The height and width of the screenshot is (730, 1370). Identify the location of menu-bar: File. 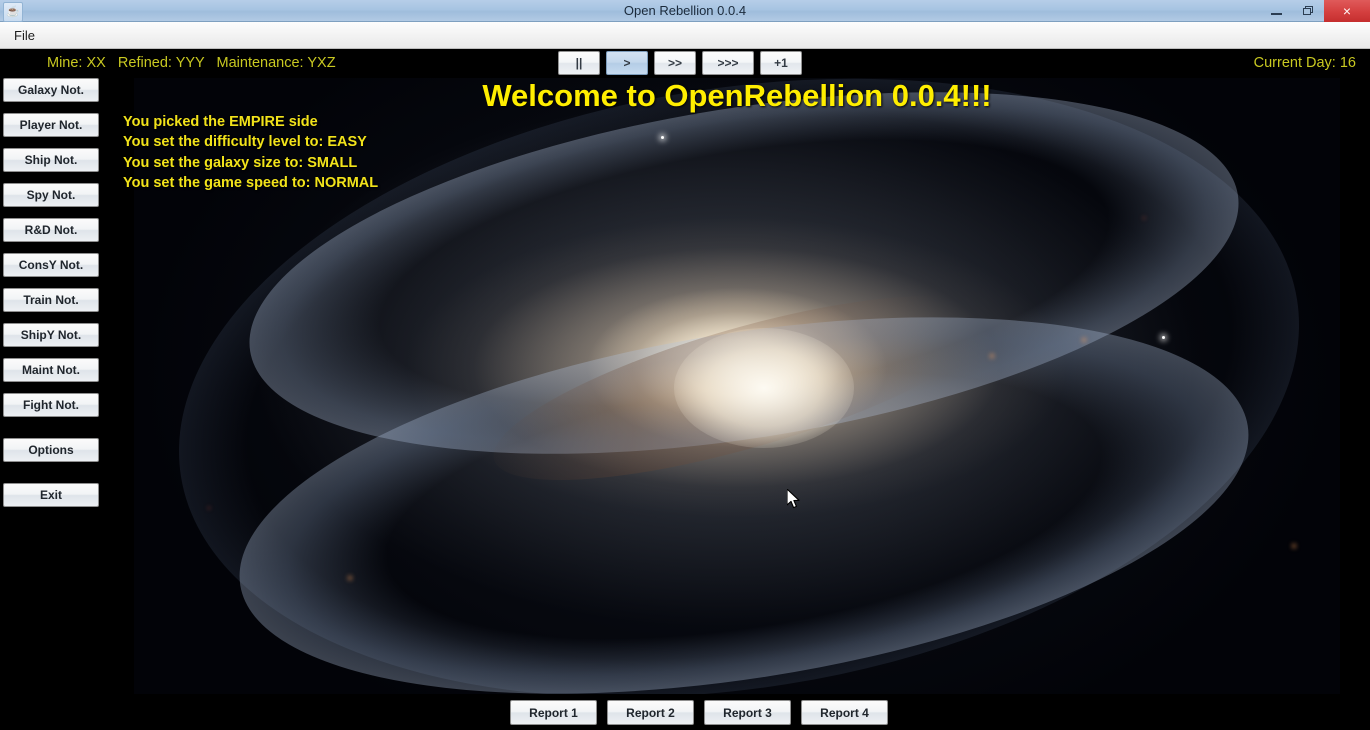
(685, 35).